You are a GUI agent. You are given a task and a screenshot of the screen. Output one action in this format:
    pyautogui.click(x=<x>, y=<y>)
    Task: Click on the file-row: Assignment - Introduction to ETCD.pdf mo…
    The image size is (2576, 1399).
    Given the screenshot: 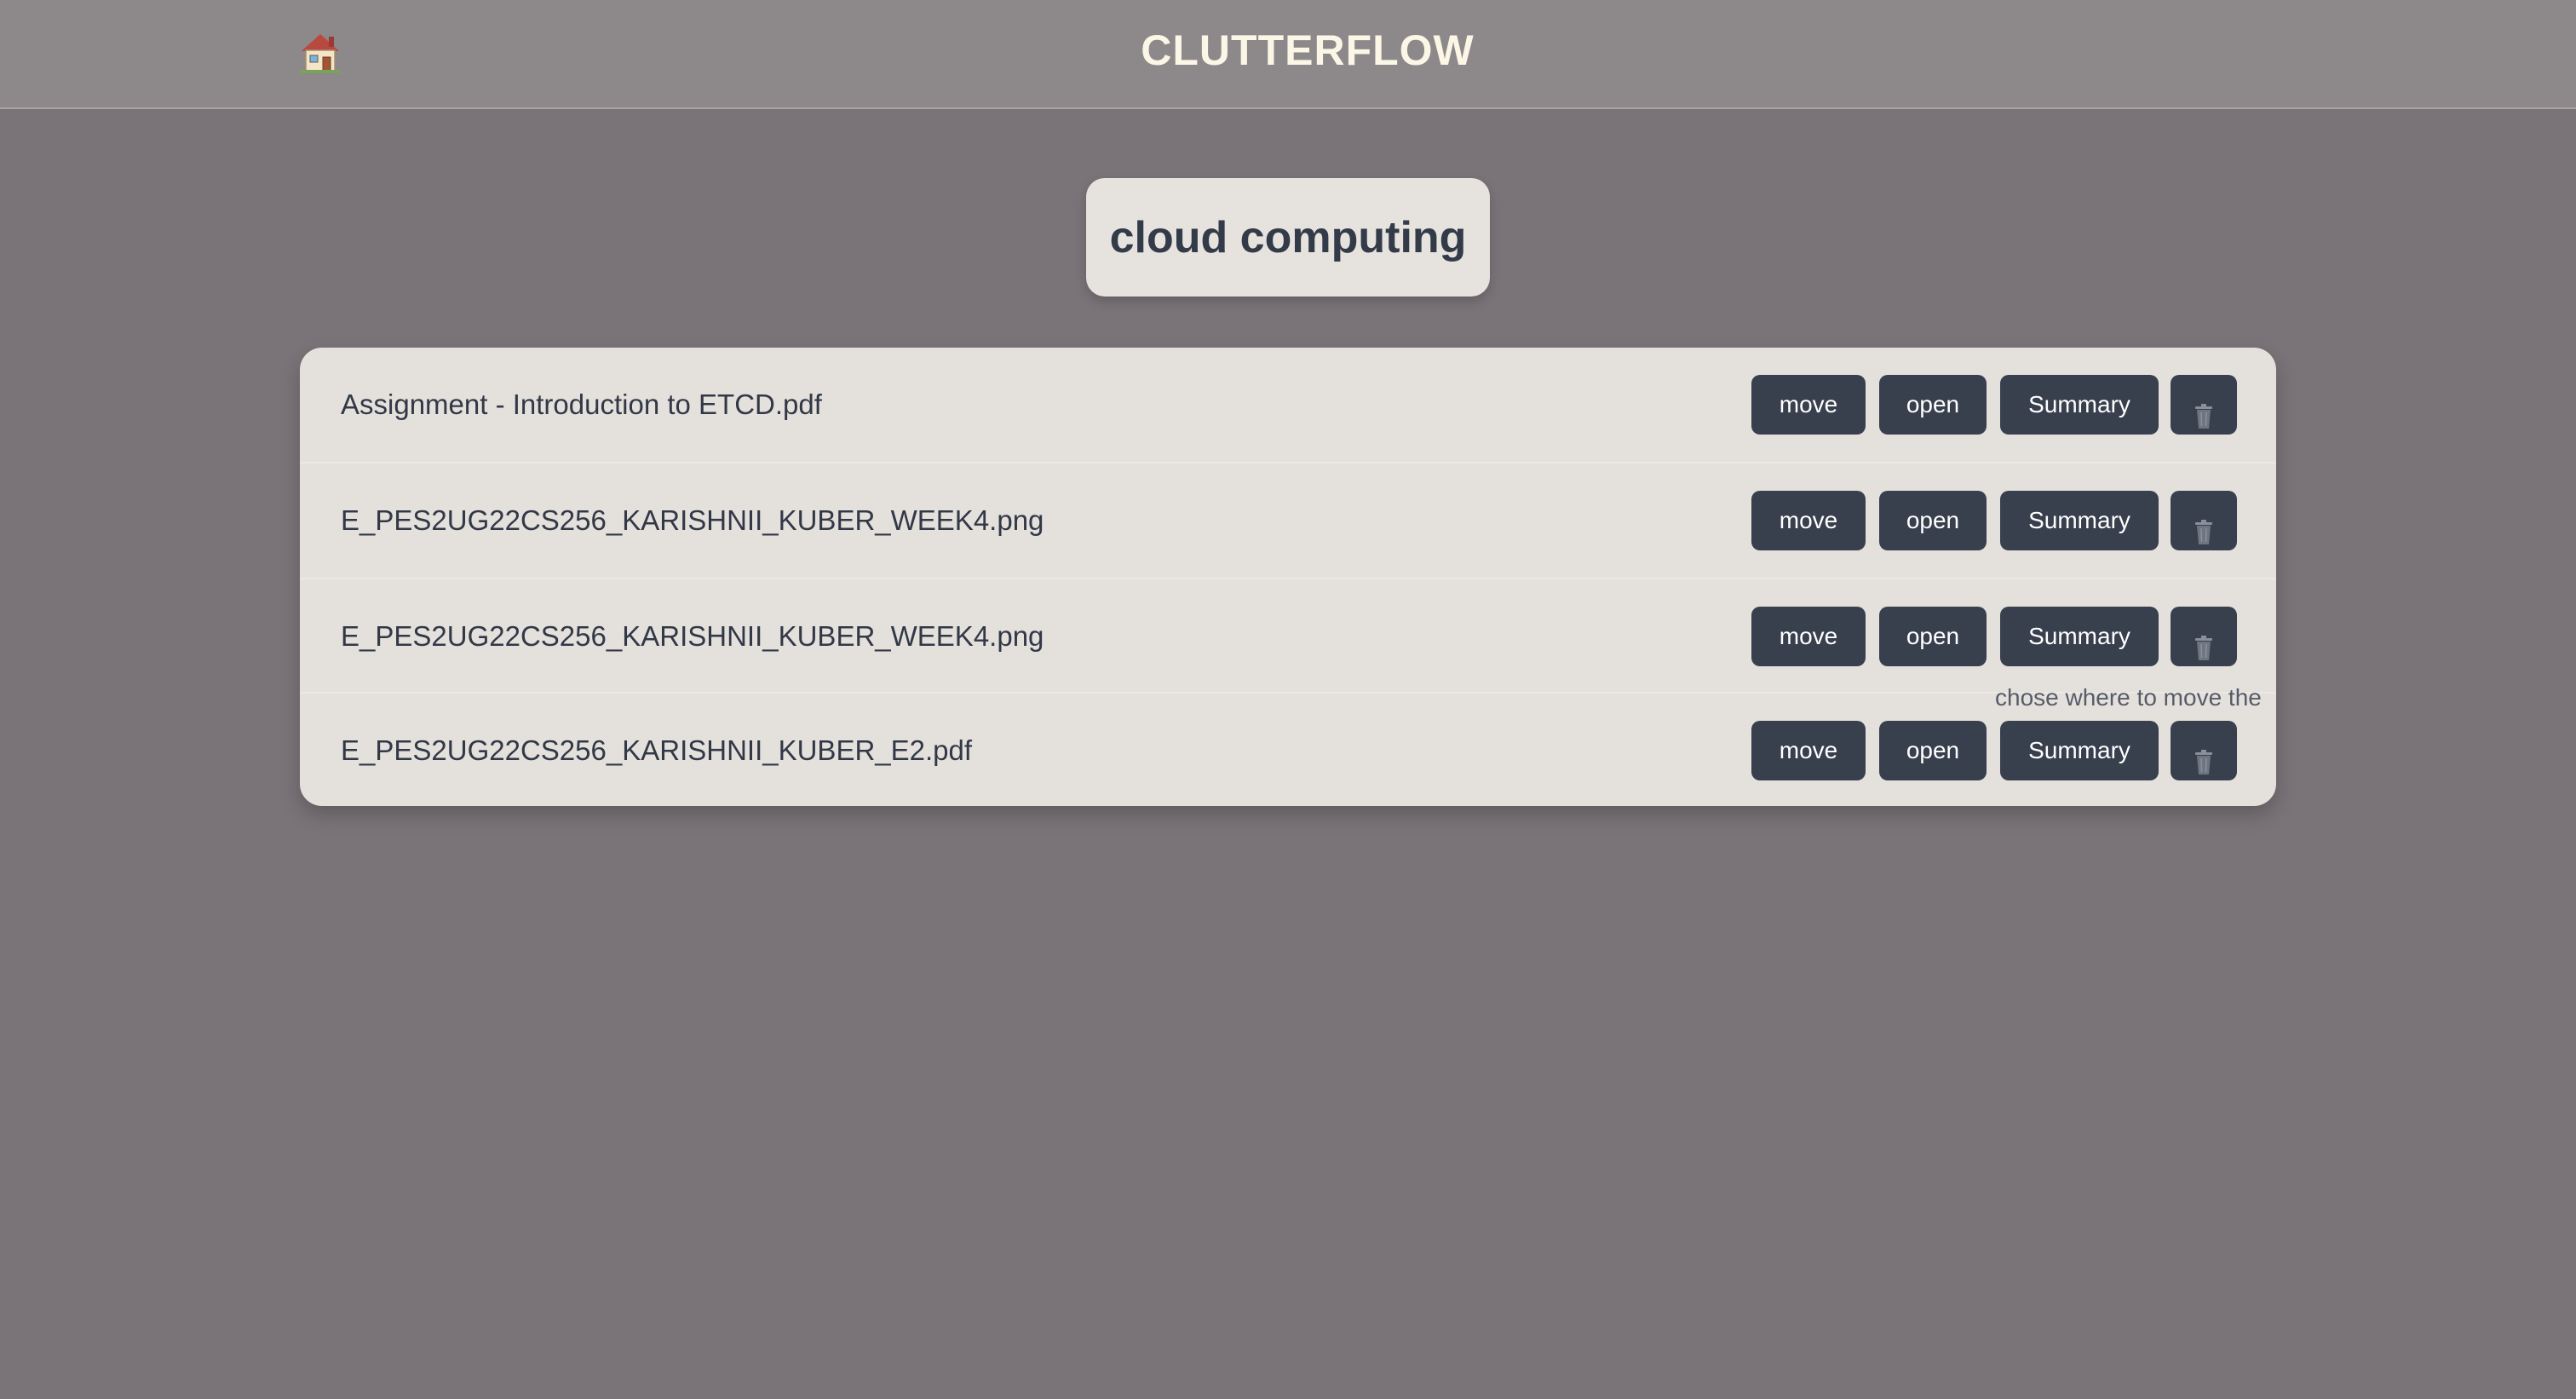 What is the action you would take?
    pyautogui.click(x=1288, y=405)
    